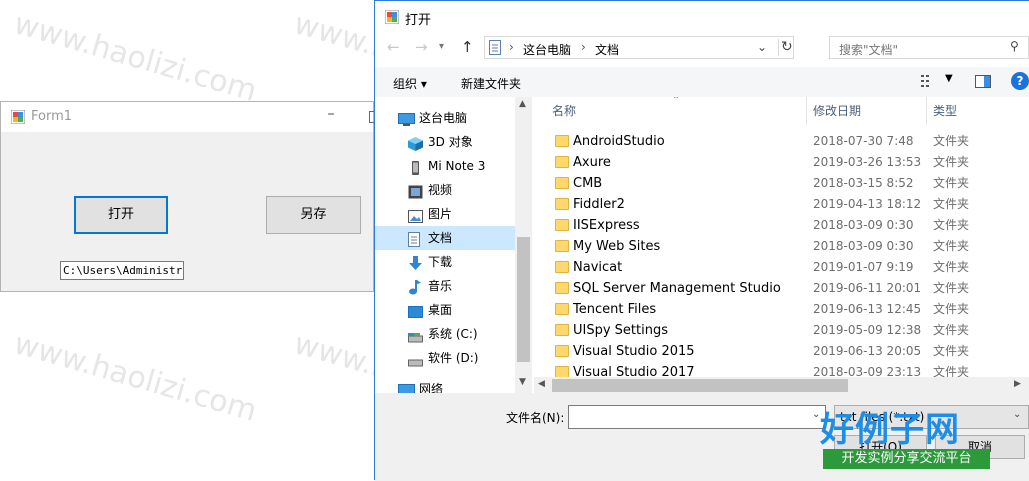 This screenshot has width=1029, height=481. Describe the element at coordinates (697, 417) in the screenshot. I see `filename-input` at that location.